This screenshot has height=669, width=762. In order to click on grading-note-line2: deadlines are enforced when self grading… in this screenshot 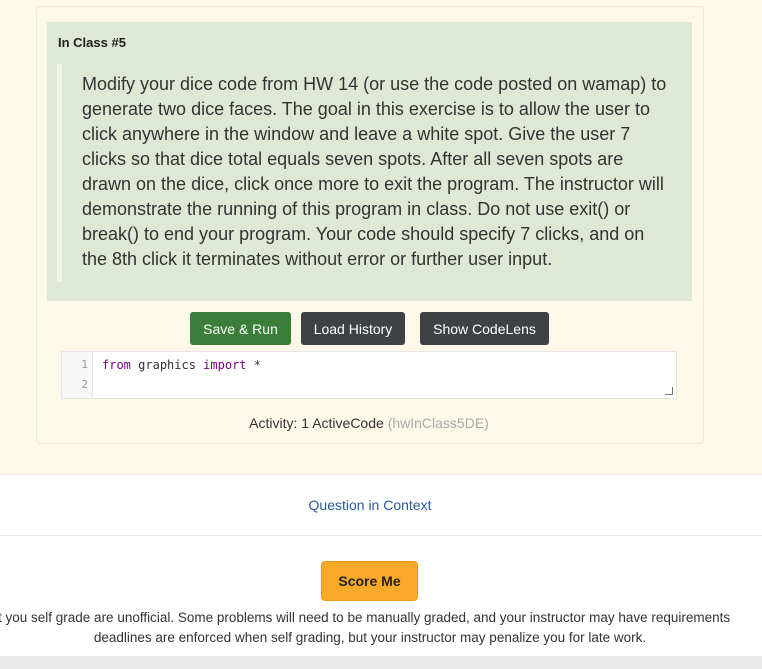, I will do `click(370, 637)`.